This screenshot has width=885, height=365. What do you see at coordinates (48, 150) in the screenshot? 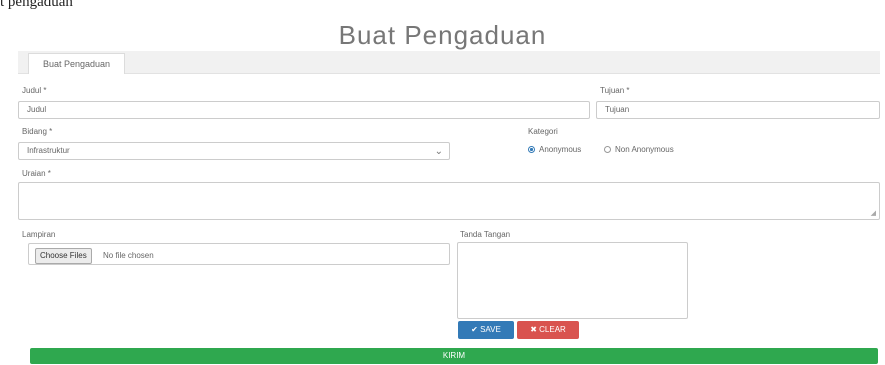
I see `bidang-selected-value: Infrastruktur` at bounding box center [48, 150].